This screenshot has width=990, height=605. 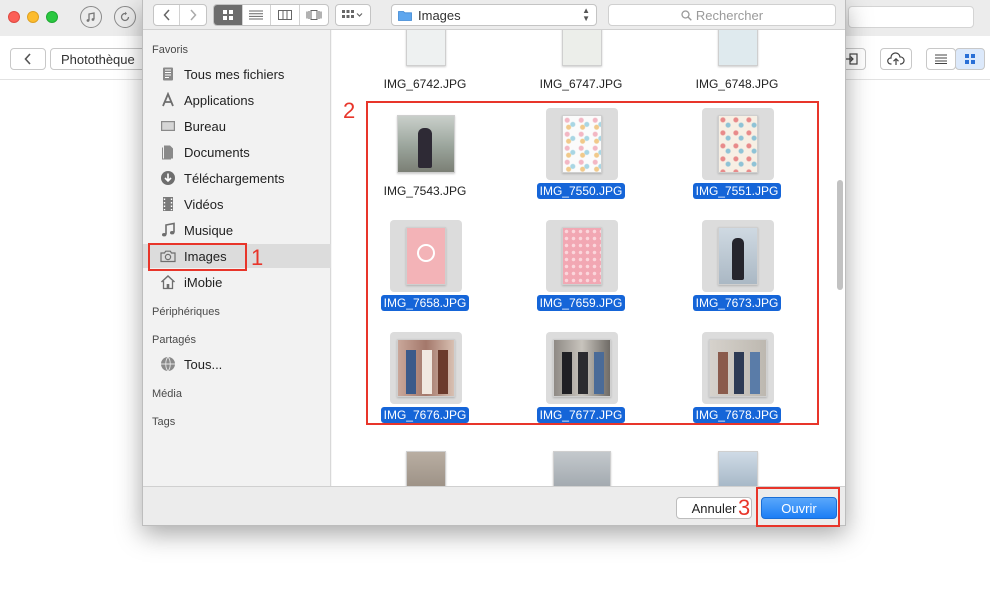 I want to click on vertical-scrollbar, so click(x=840, y=235).